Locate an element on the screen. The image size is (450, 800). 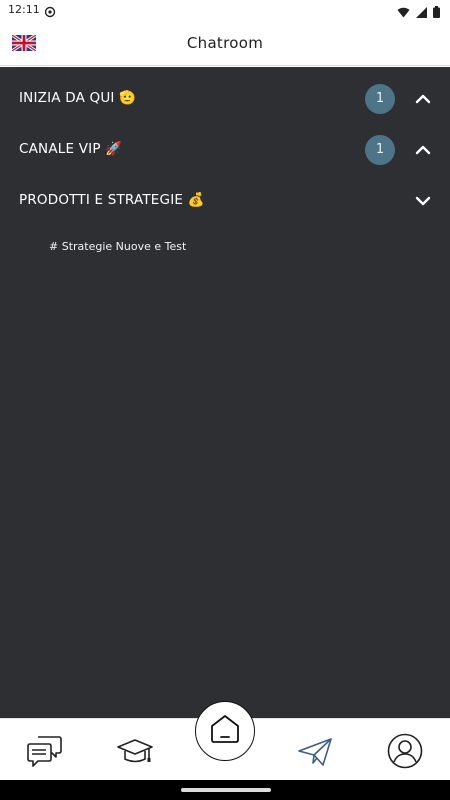
section-label: INIZIA DA QUI 🫡 is located at coordinates (78, 98).